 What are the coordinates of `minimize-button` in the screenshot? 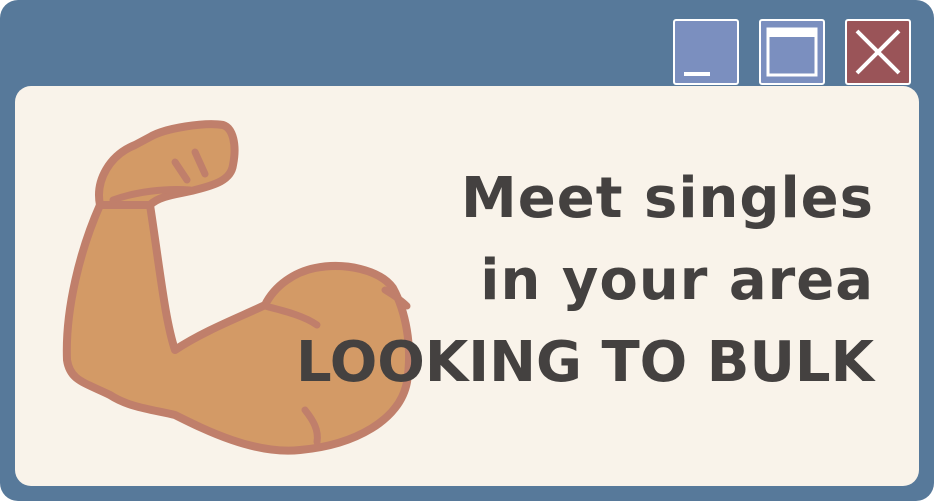 It's located at (706, 52).